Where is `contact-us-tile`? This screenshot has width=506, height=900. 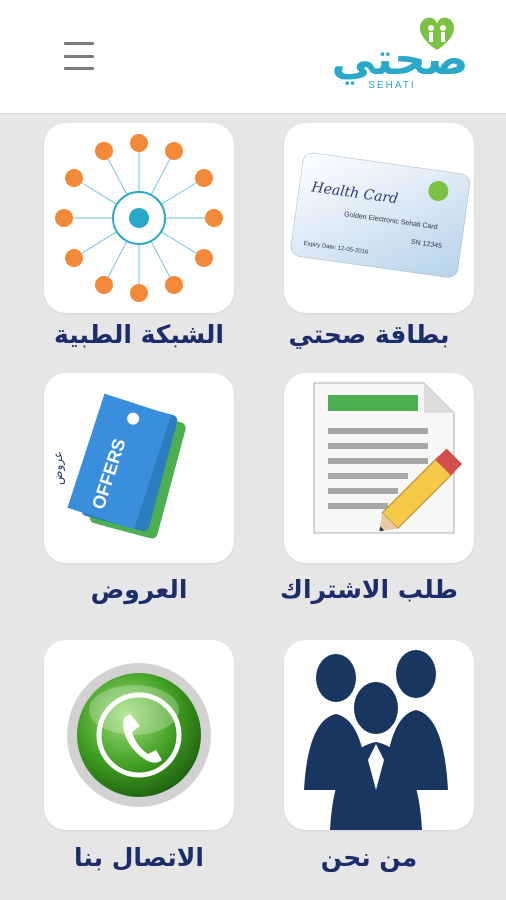 contact-us-tile is located at coordinates (139, 735).